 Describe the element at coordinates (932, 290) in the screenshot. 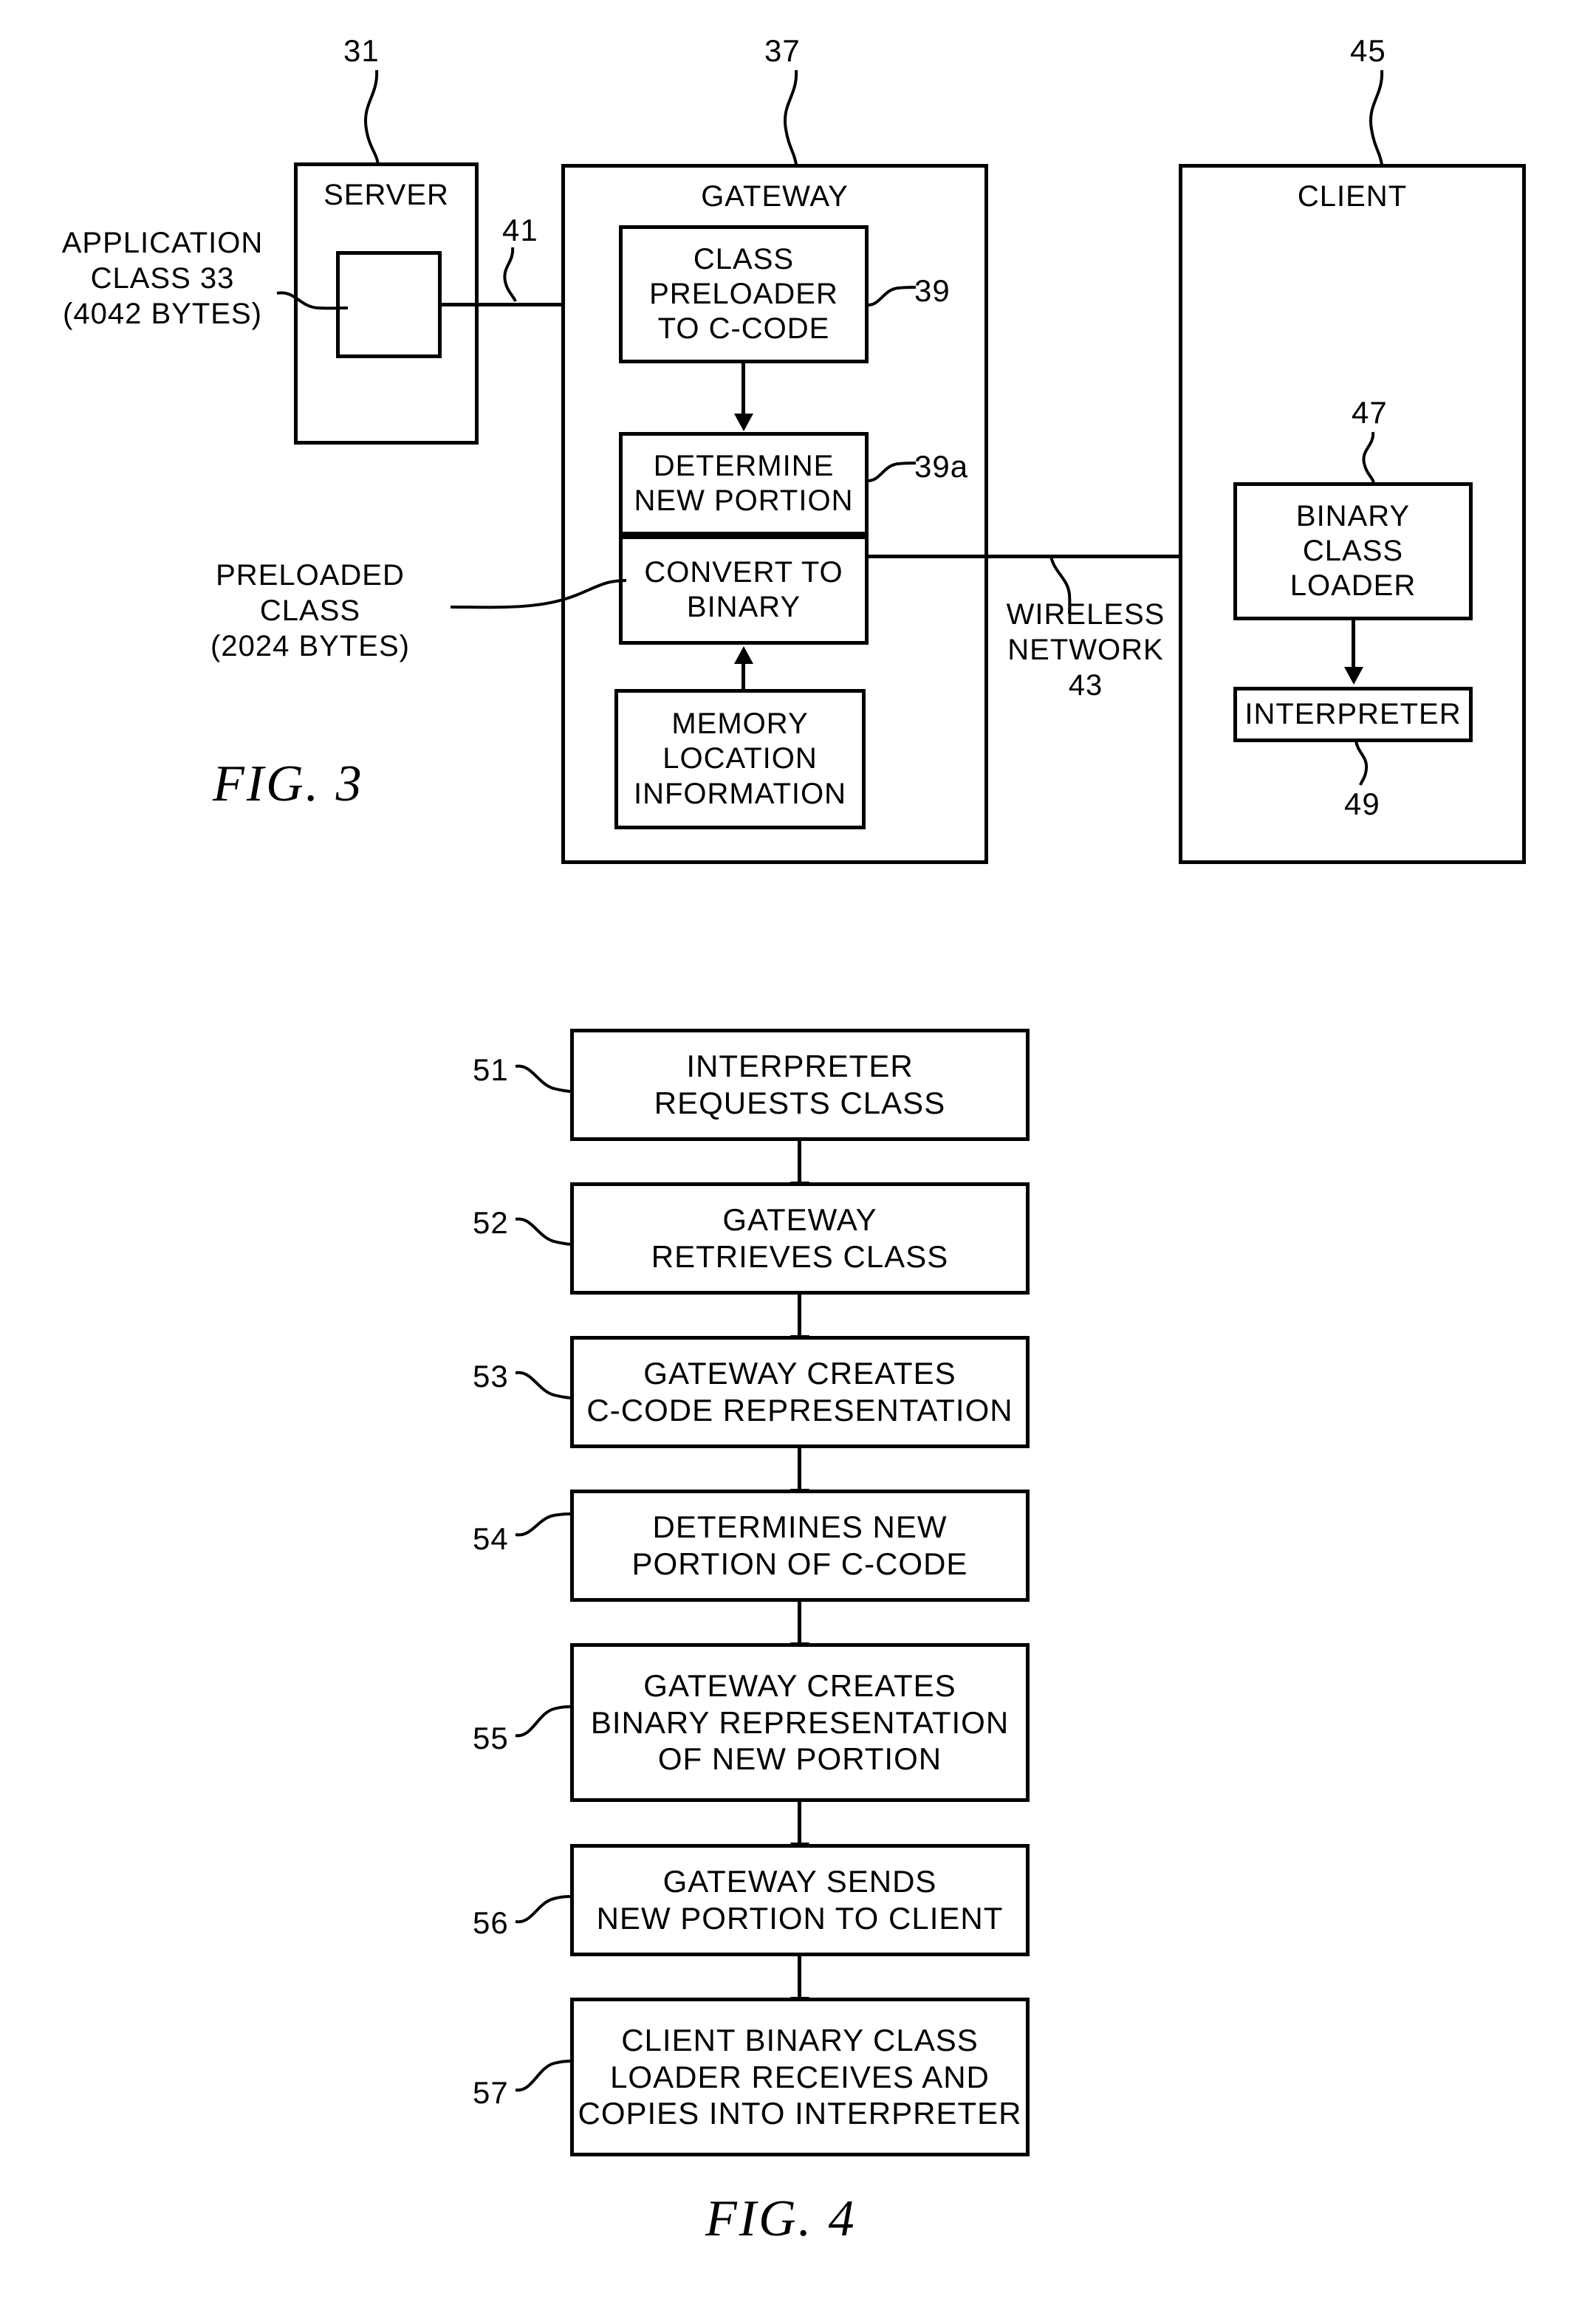

I see `ref-39: 39` at that location.